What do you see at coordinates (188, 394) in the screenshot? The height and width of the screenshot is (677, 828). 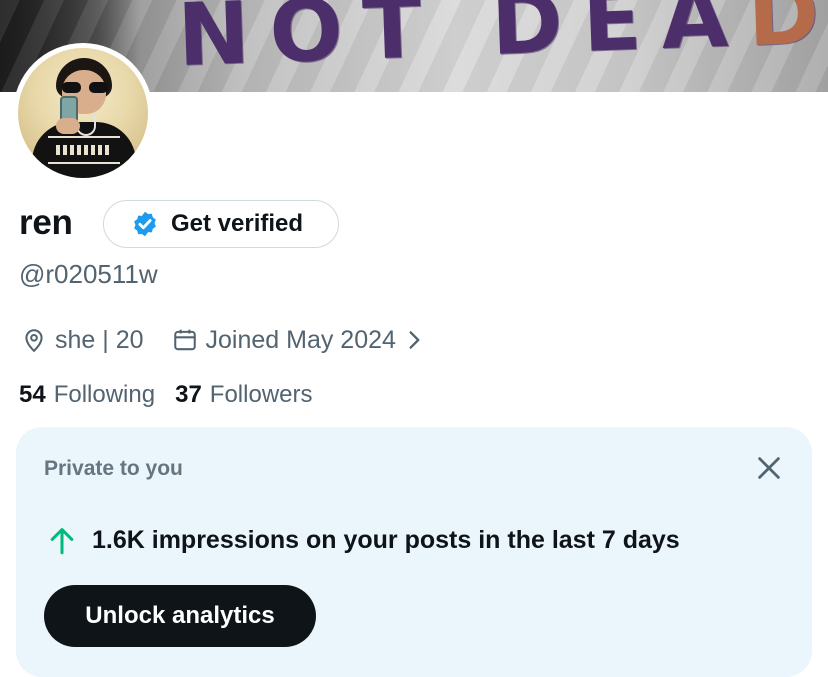 I see `followers-count: 37` at bounding box center [188, 394].